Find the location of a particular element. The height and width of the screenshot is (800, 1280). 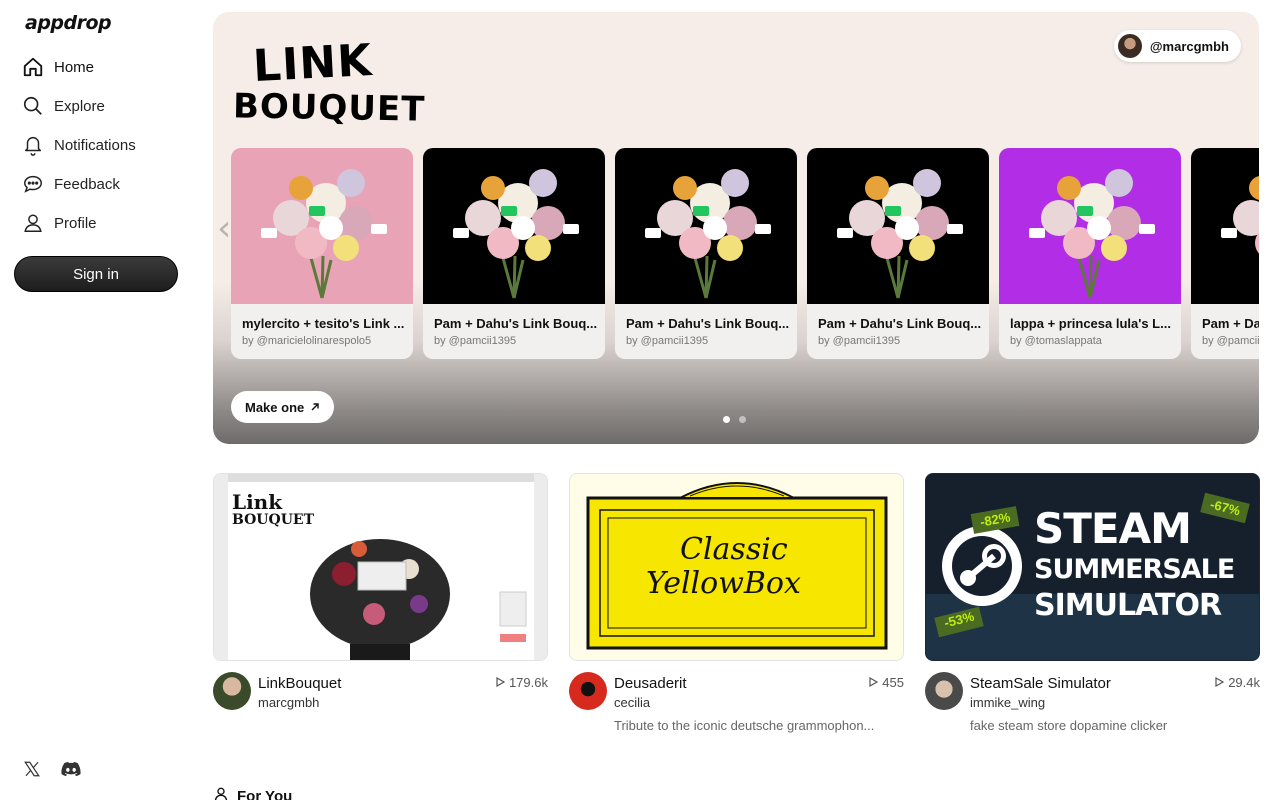

user-handle-pill: @marcgmbh is located at coordinates (1177, 46).